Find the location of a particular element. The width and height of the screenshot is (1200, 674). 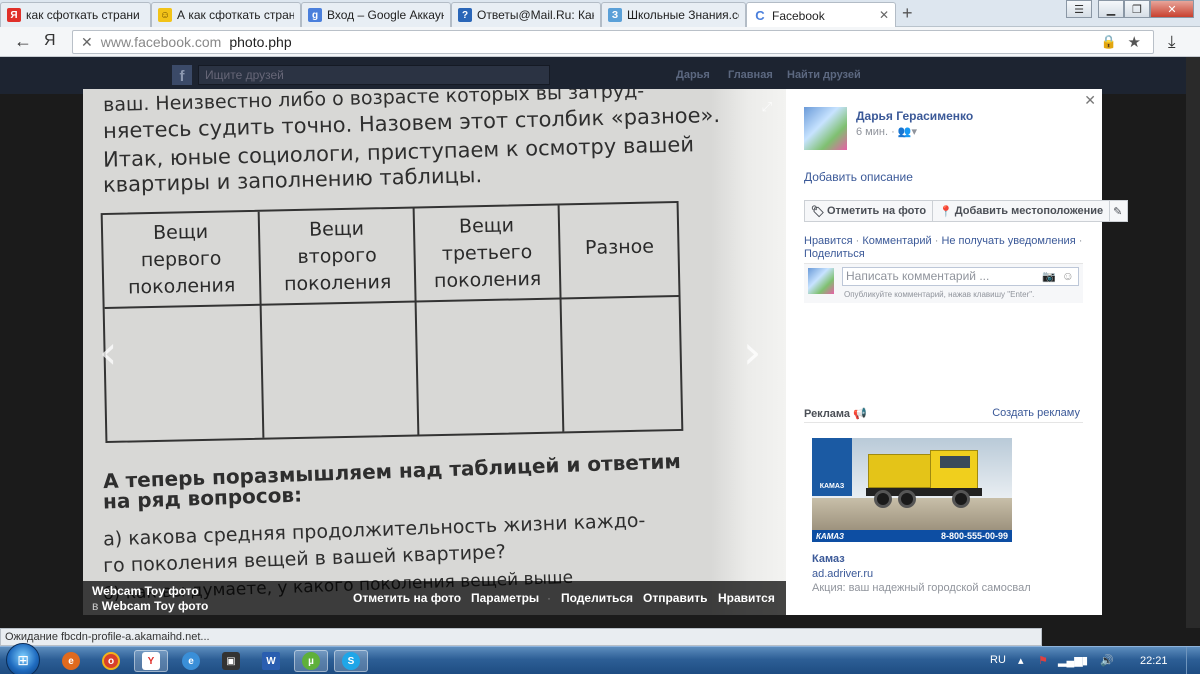

tag-photo-button: Отметить на фото is located at coordinates (407, 598).